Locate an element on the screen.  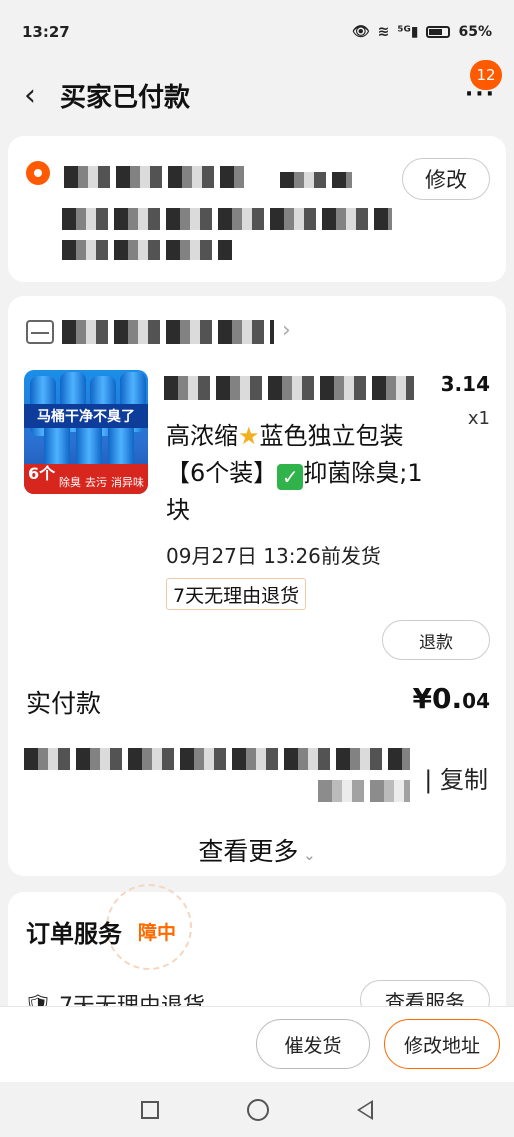
ship-deadline: 09月27日 13:26前发货 is located at coordinates (273, 556).